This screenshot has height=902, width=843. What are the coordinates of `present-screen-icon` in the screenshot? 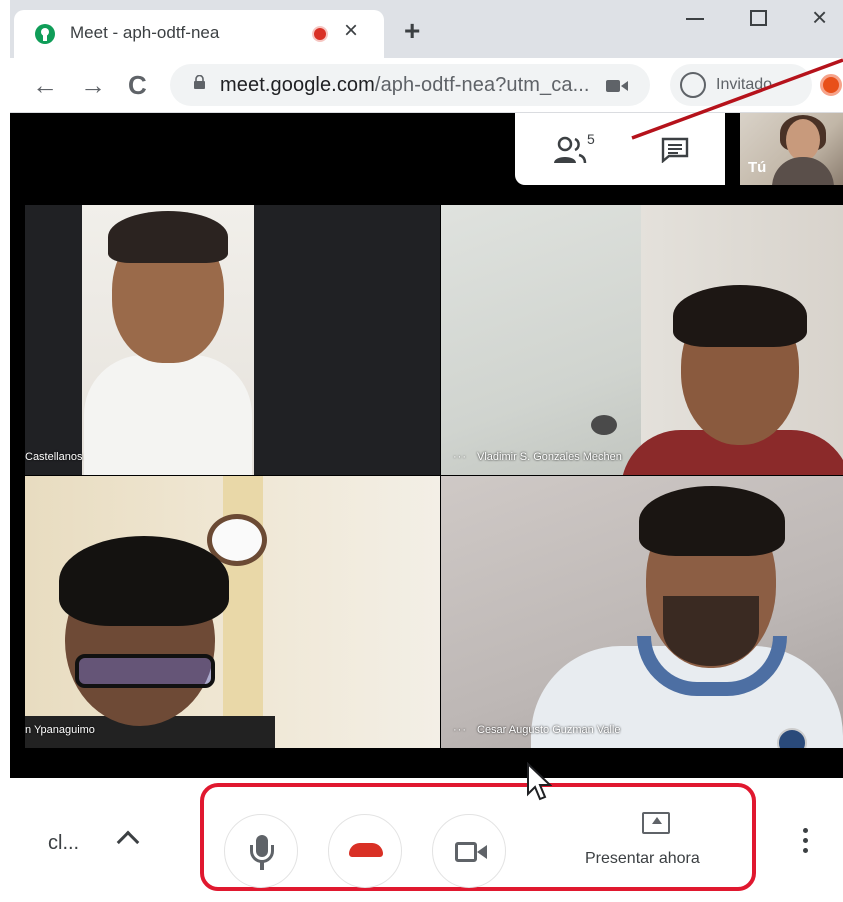 It's located at (656, 823).